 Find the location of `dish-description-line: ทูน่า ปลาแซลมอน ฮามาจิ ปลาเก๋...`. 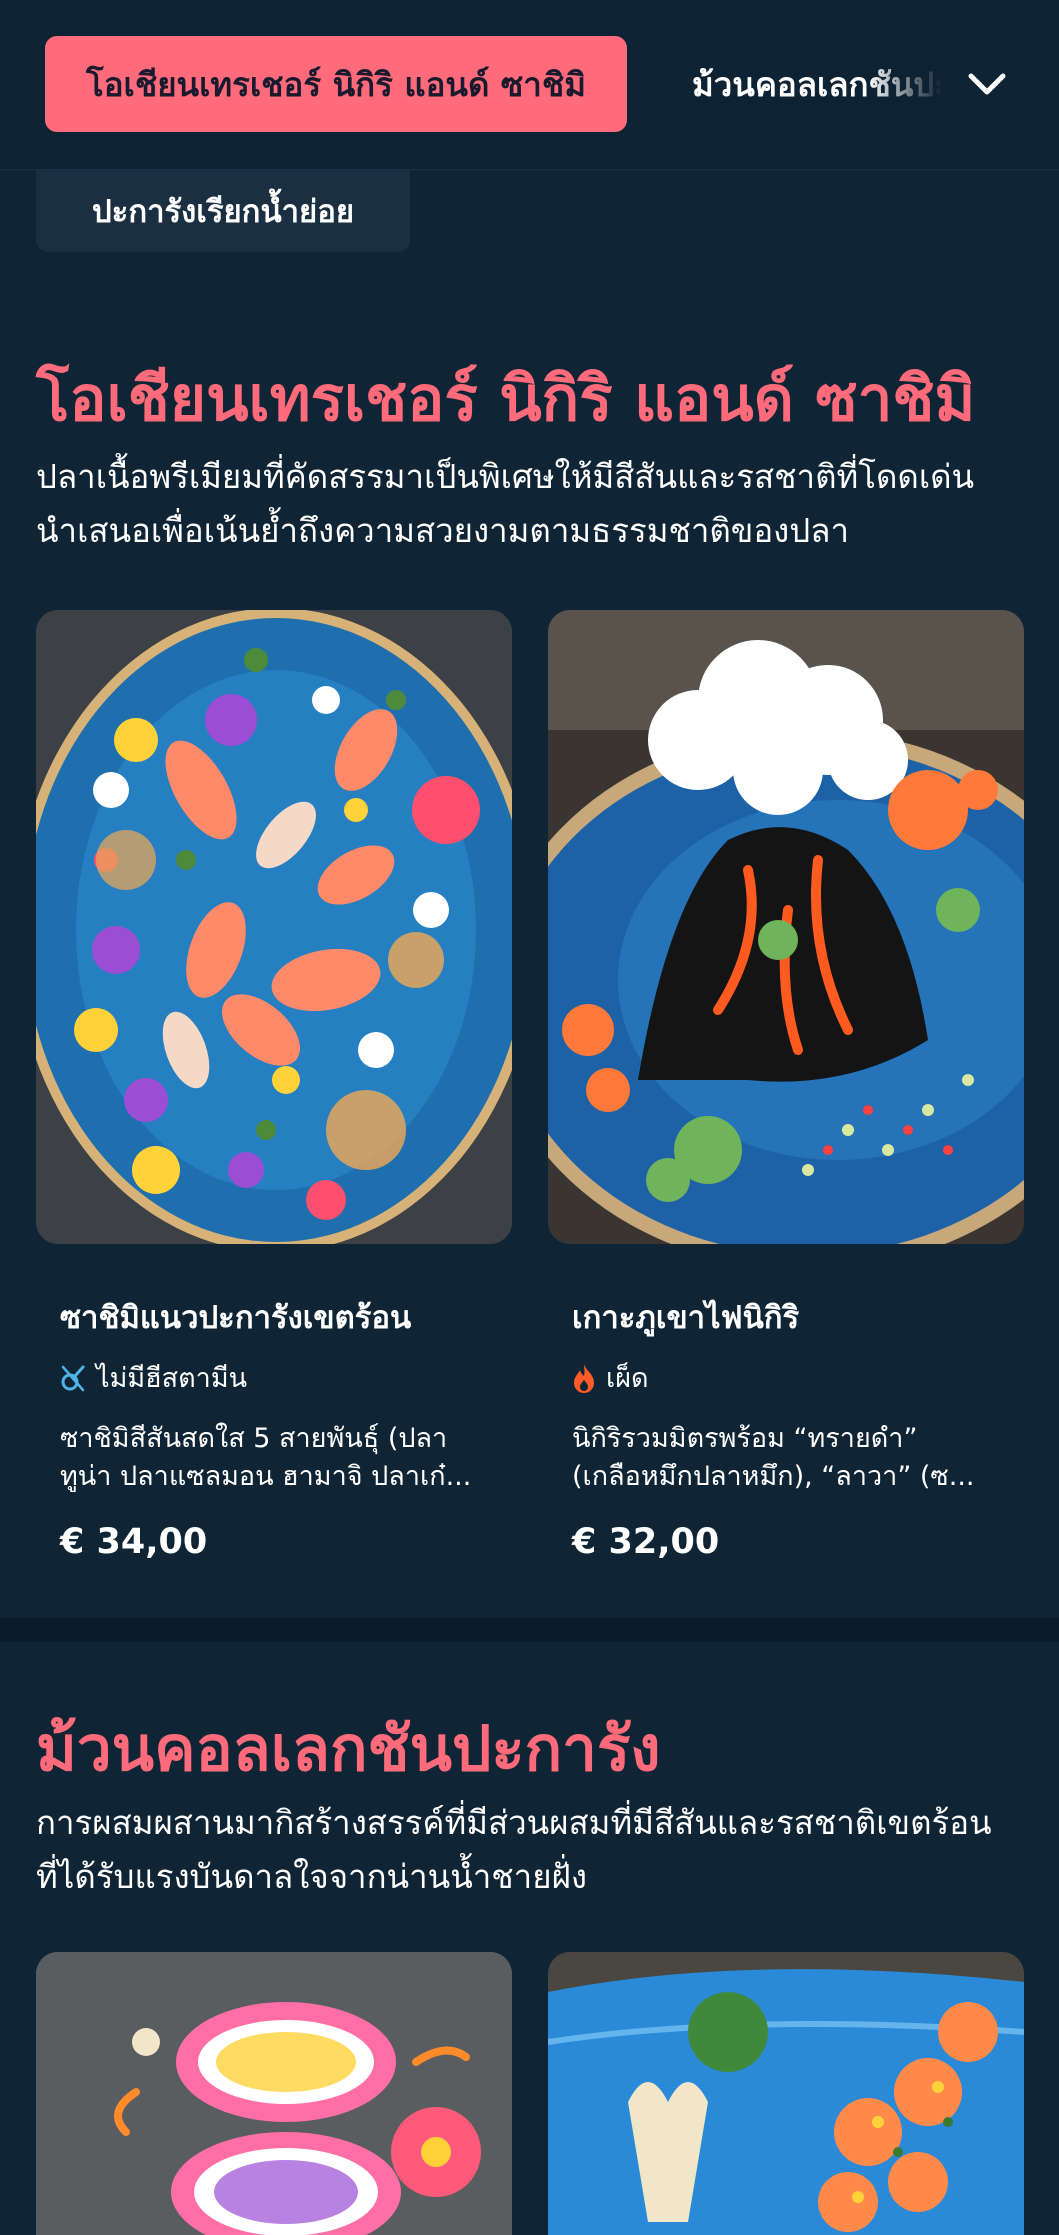

dish-description-line: ทูน่า ปลาแซลมอน ฮามาจิ ปลาเก๋... is located at coordinates (266, 1476).